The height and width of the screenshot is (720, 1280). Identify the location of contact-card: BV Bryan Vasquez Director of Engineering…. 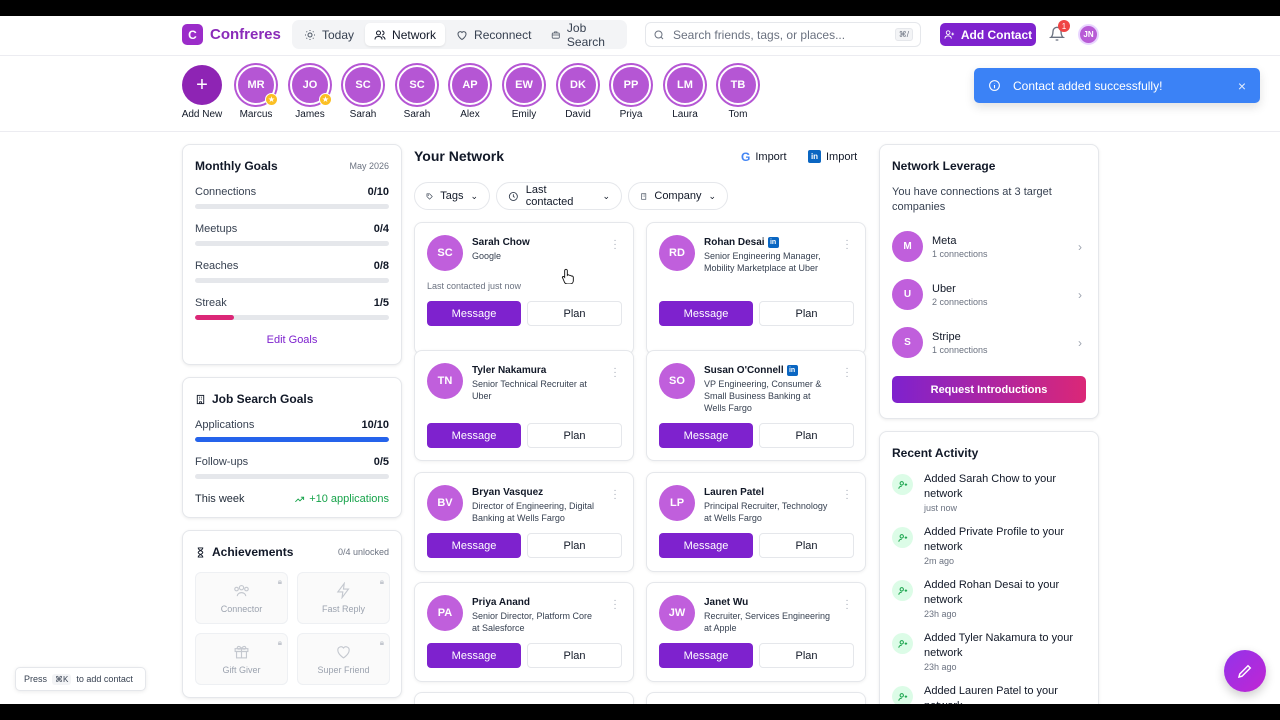
(524, 522).